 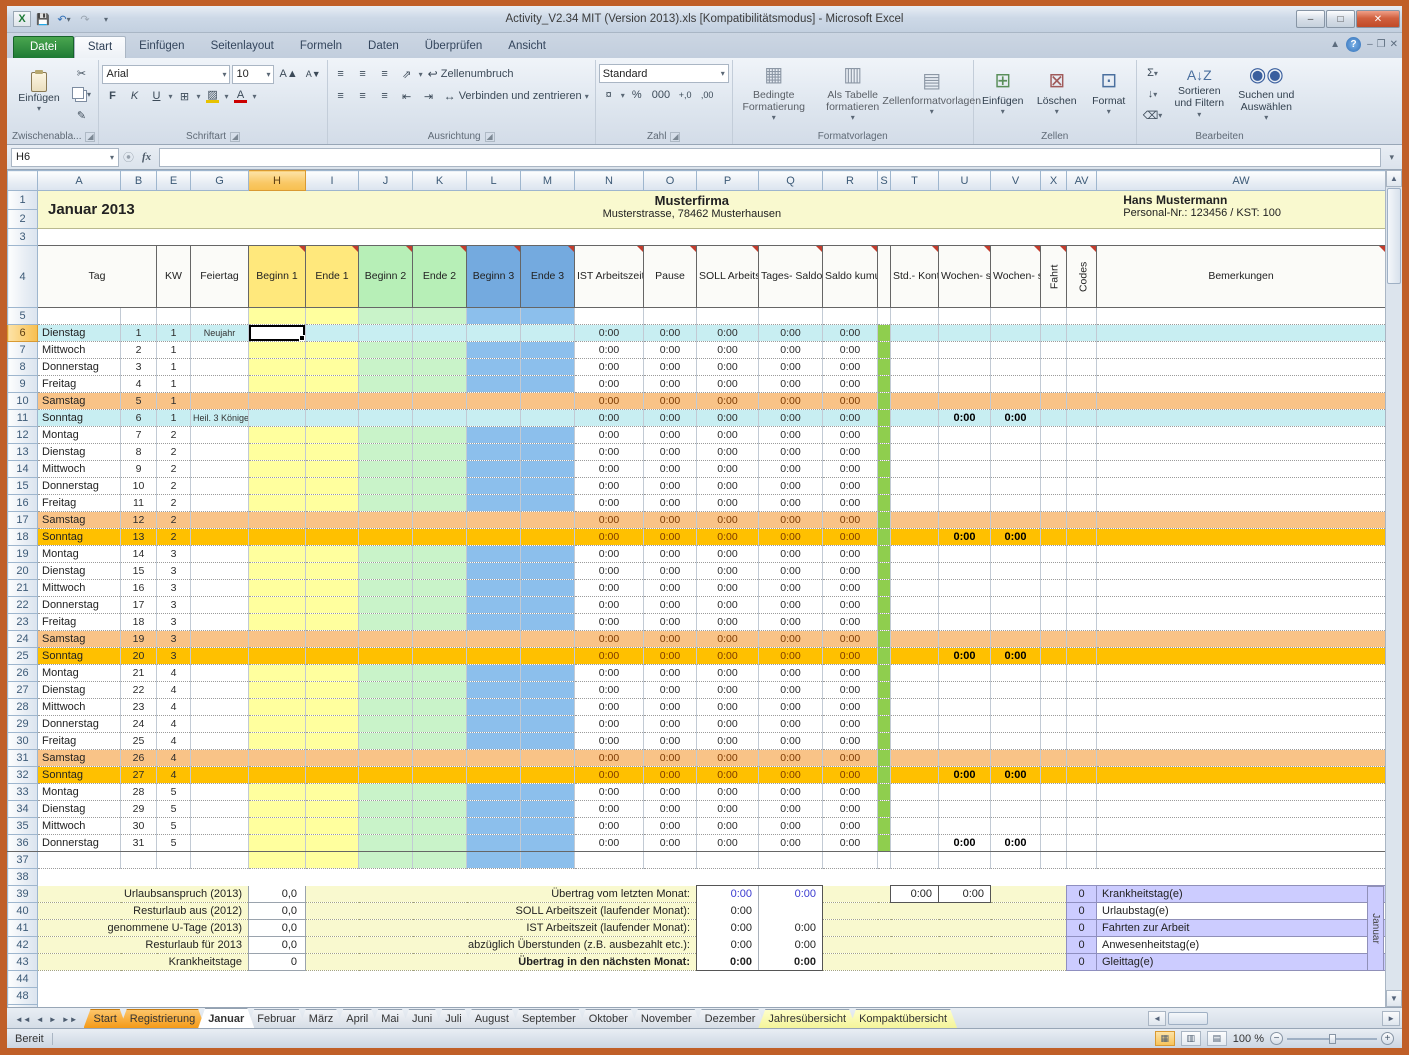 I want to click on holiday-name-cell: Heil. 3 Könige, so click(x=219, y=418).